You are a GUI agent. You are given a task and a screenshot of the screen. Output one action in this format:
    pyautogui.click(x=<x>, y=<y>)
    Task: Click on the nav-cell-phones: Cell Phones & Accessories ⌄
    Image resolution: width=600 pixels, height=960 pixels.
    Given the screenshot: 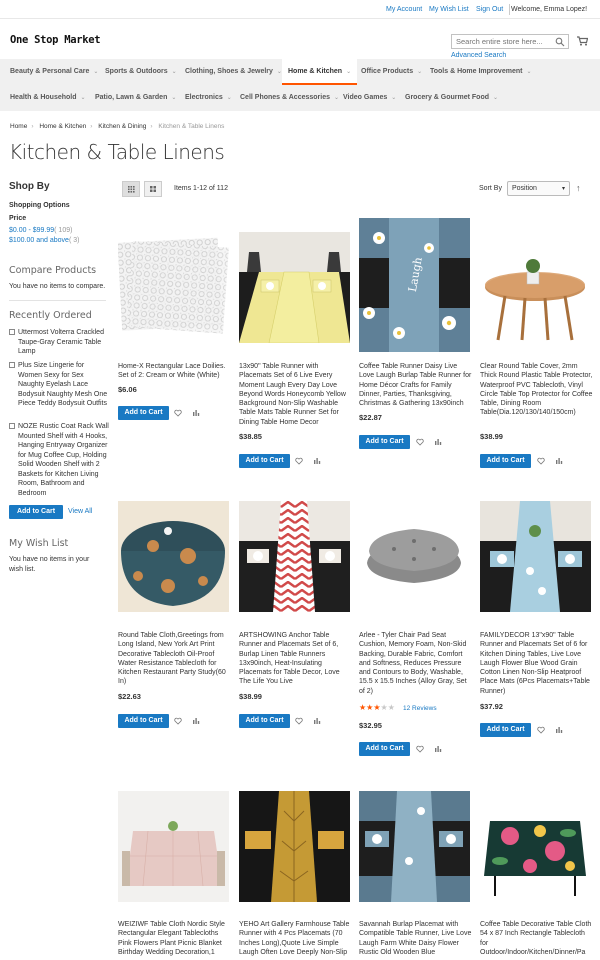 What is the action you would take?
    pyautogui.click(x=289, y=98)
    